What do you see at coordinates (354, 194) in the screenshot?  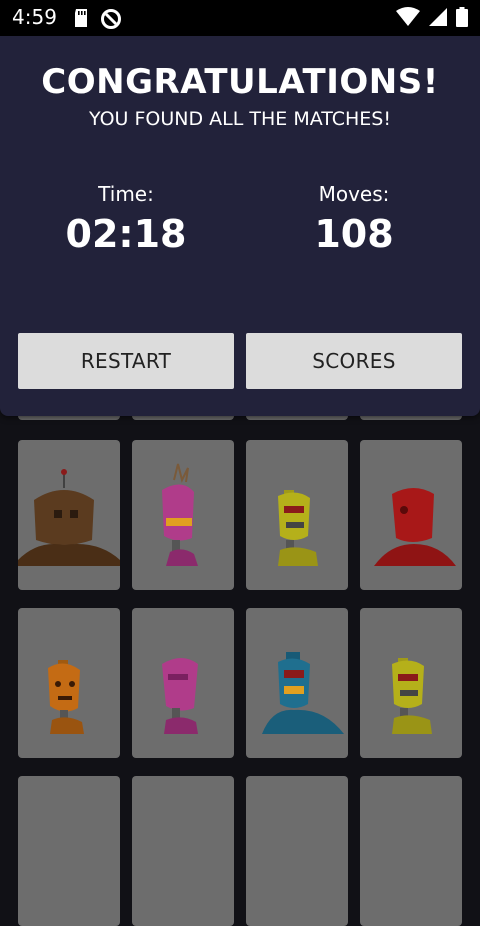 I see `moves-label: Moves:` at bounding box center [354, 194].